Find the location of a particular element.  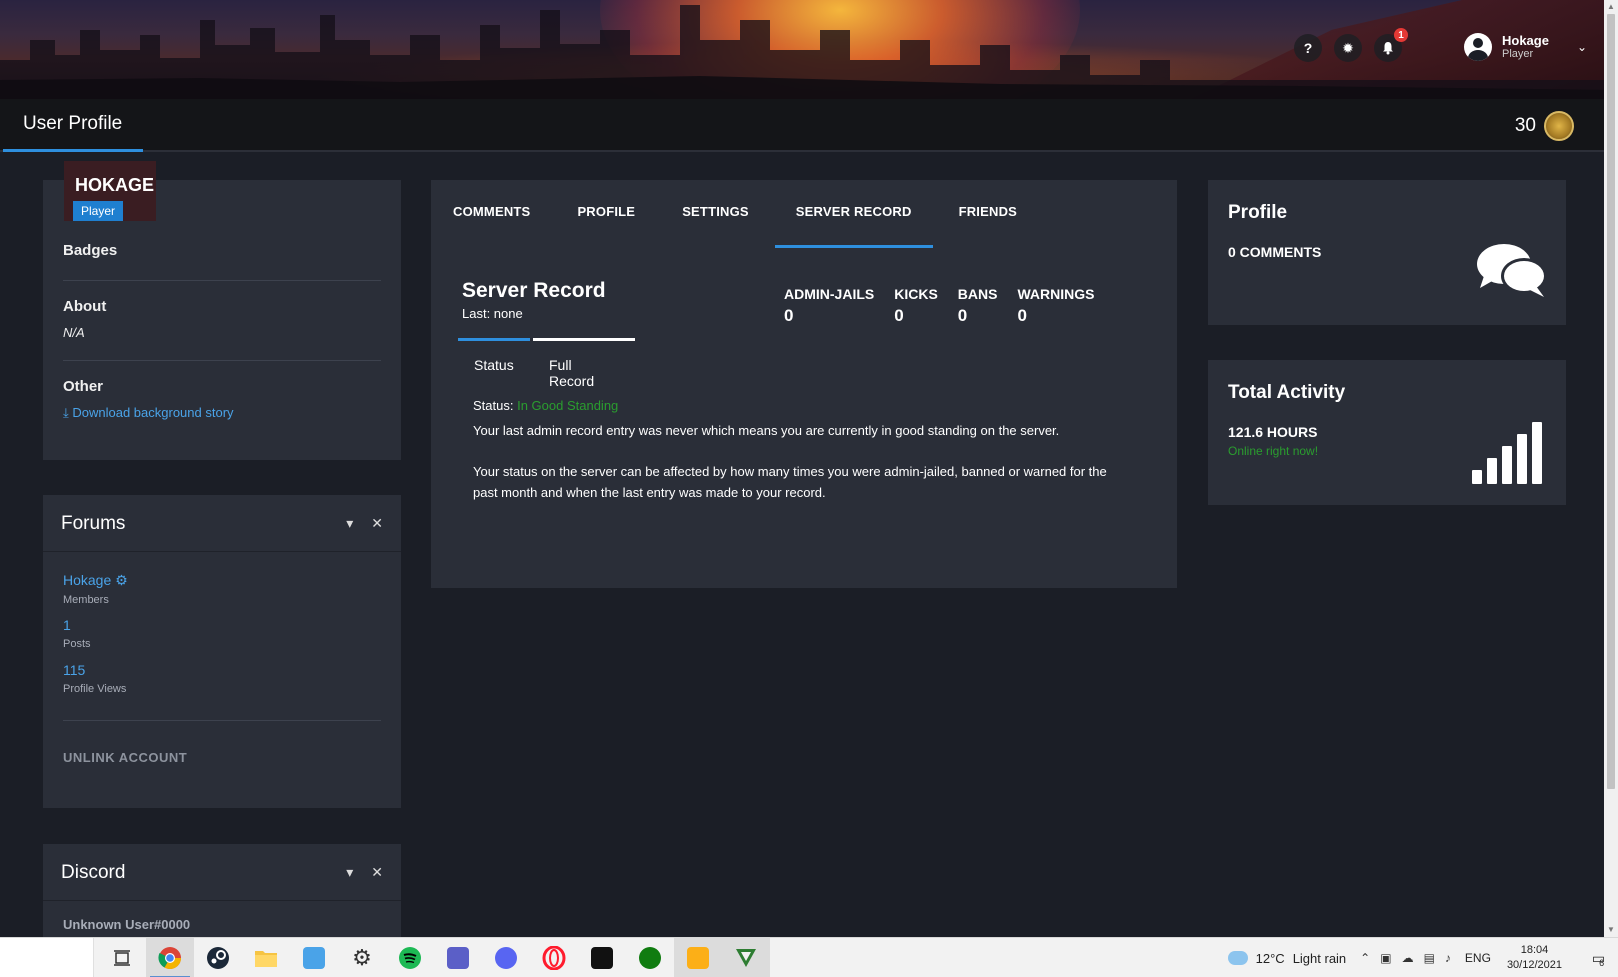

signal-bars-icon is located at coordinates (1507, 453).